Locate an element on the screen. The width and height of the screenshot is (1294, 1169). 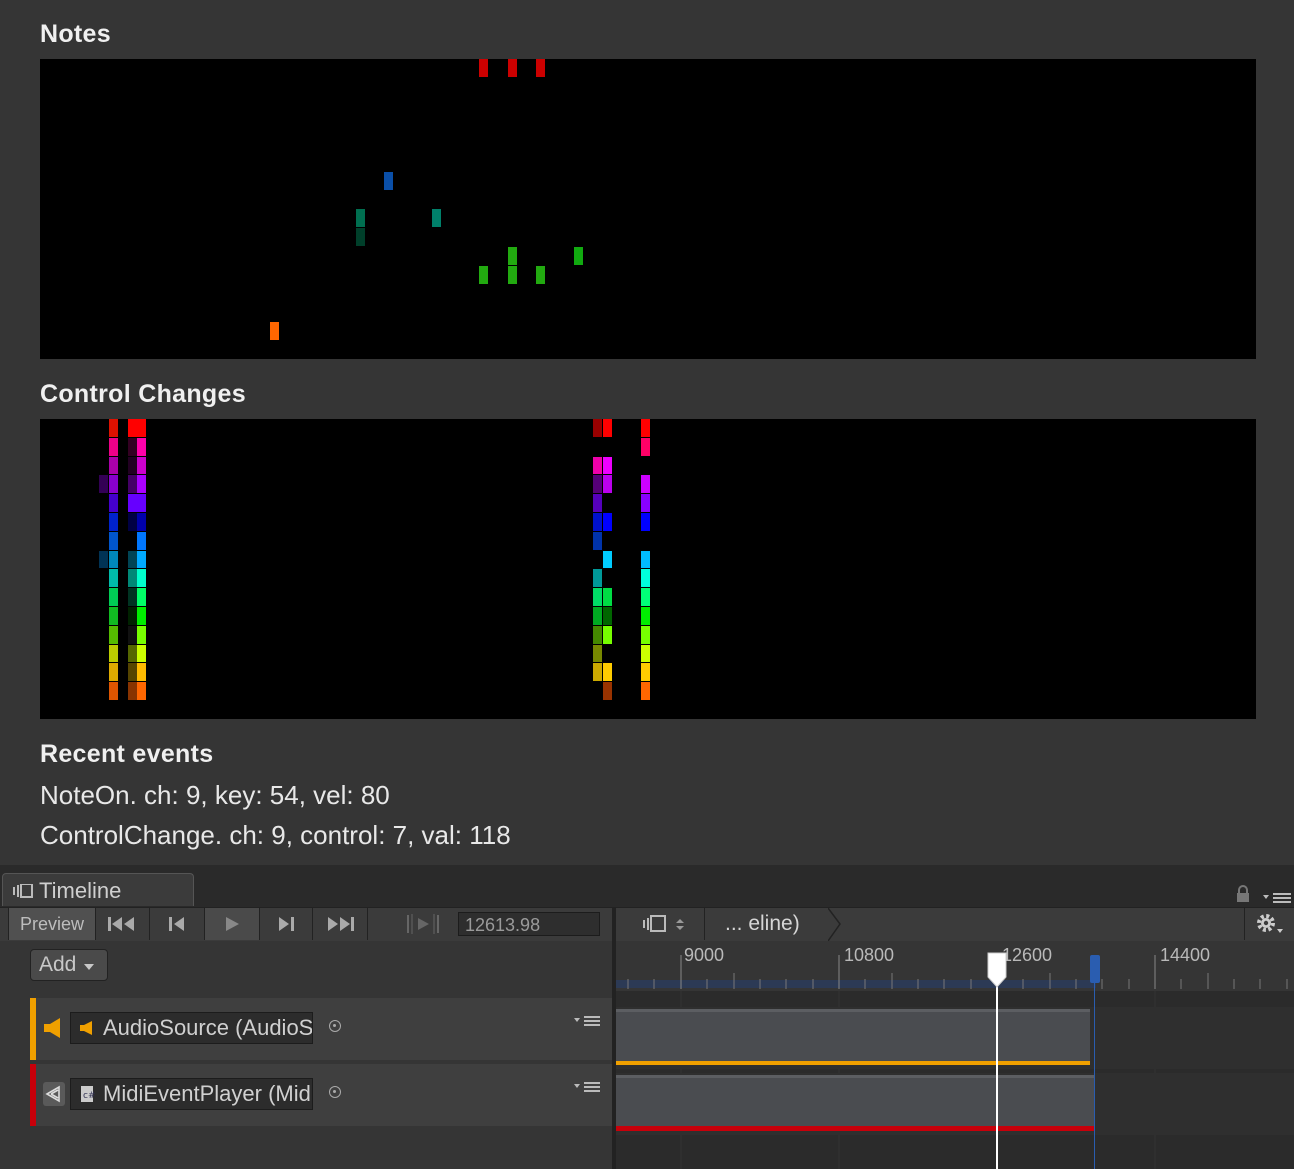
midi-clip is located at coordinates (855, 1103).